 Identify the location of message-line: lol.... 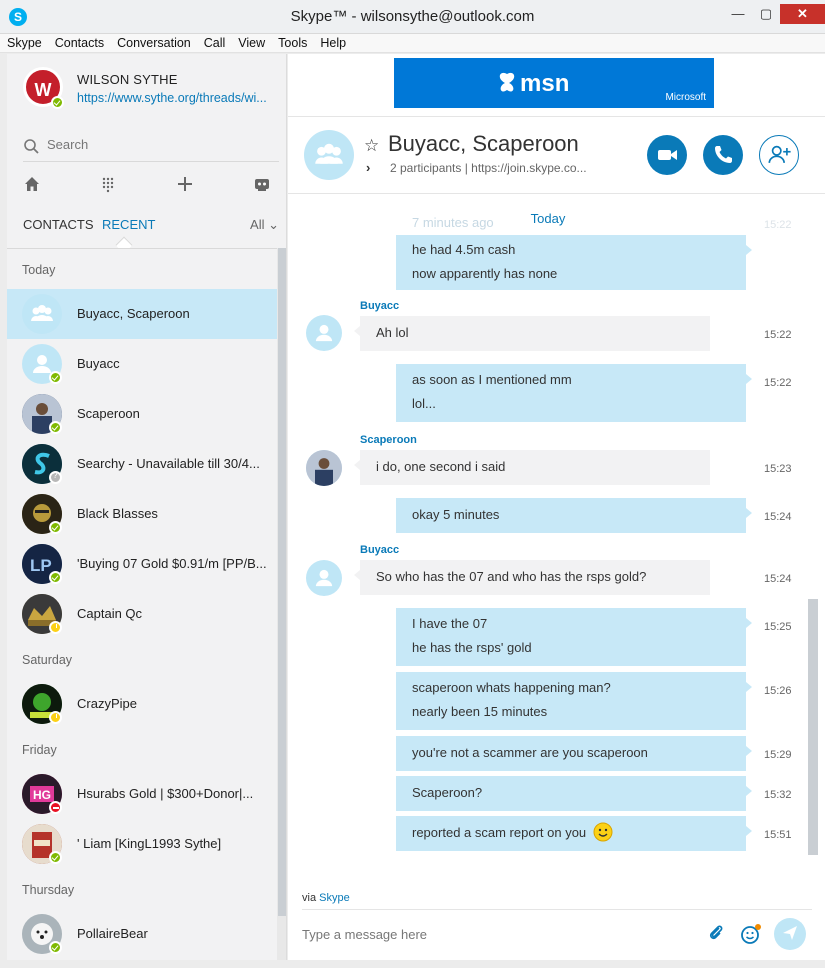
(424, 403).